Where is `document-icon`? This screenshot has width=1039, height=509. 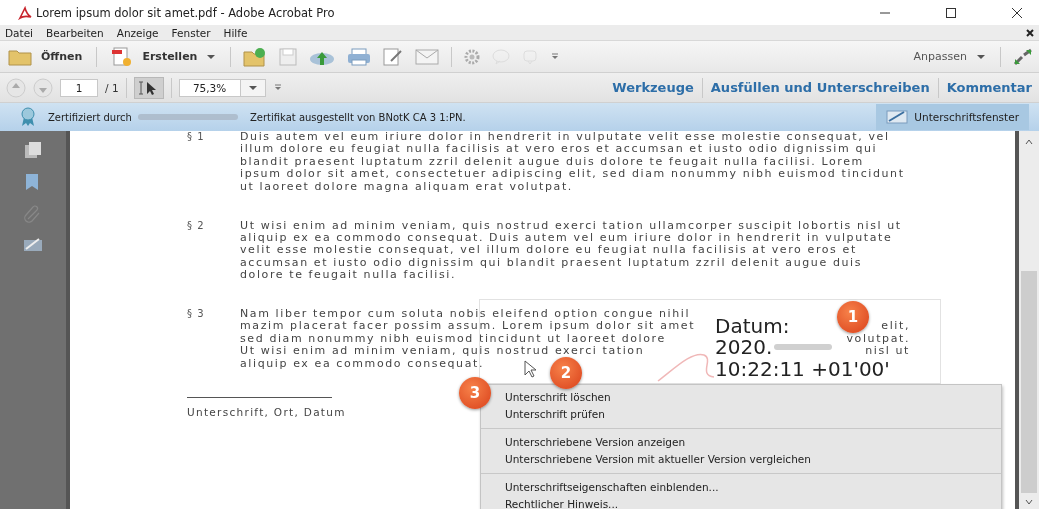
document-icon is located at coordinates (122, 56).